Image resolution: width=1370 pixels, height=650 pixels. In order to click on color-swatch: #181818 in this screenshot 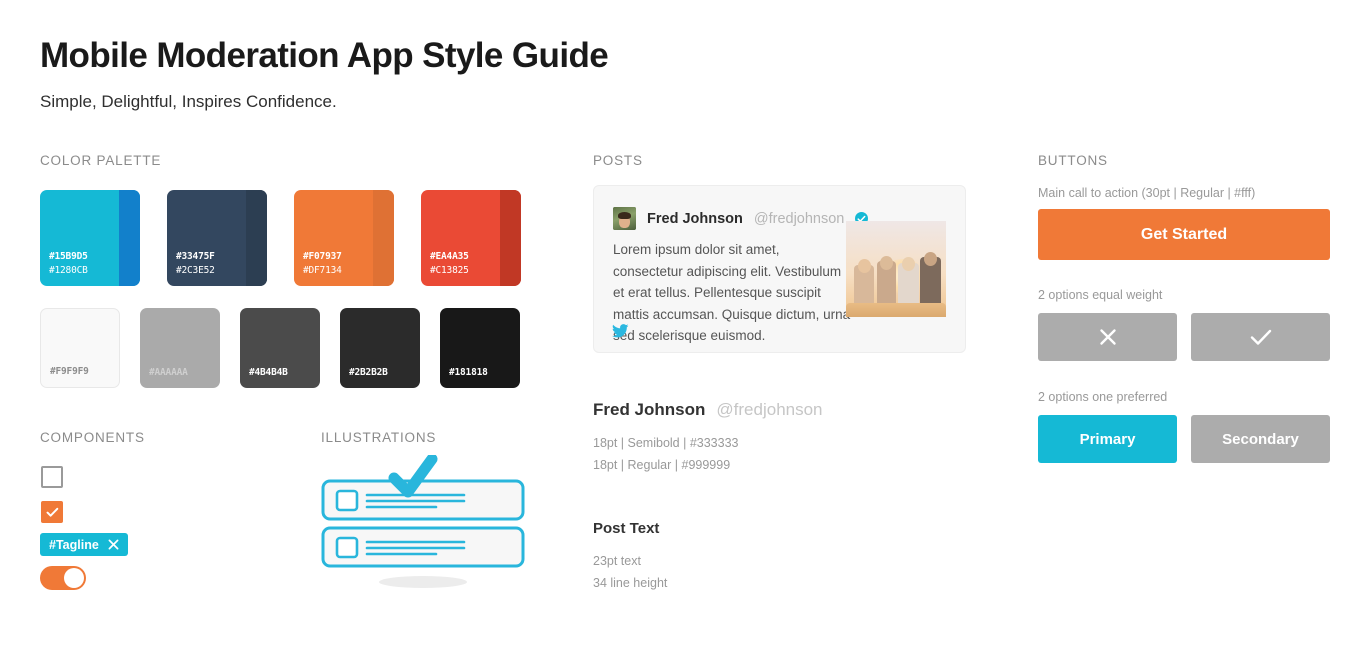, I will do `click(480, 348)`.